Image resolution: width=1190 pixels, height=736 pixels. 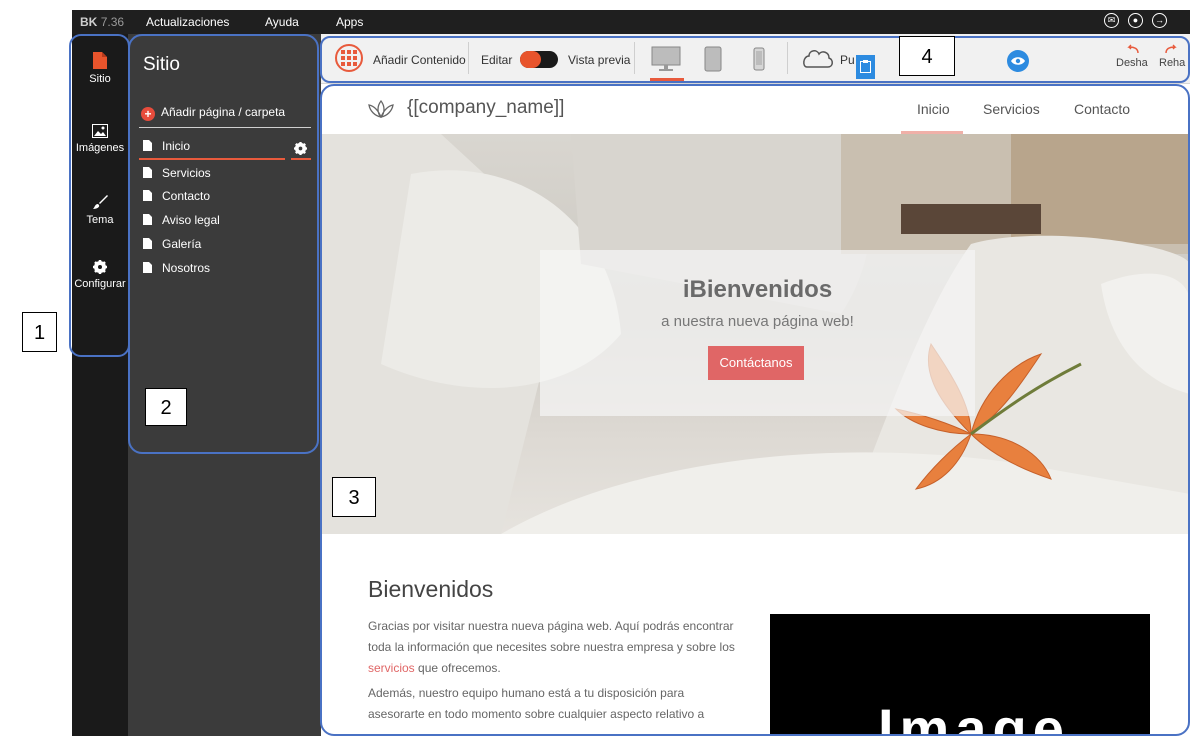 What do you see at coordinates (927, 56) in the screenshot?
I see `annotation-number-4: 4` at bounding box center [927, 56].